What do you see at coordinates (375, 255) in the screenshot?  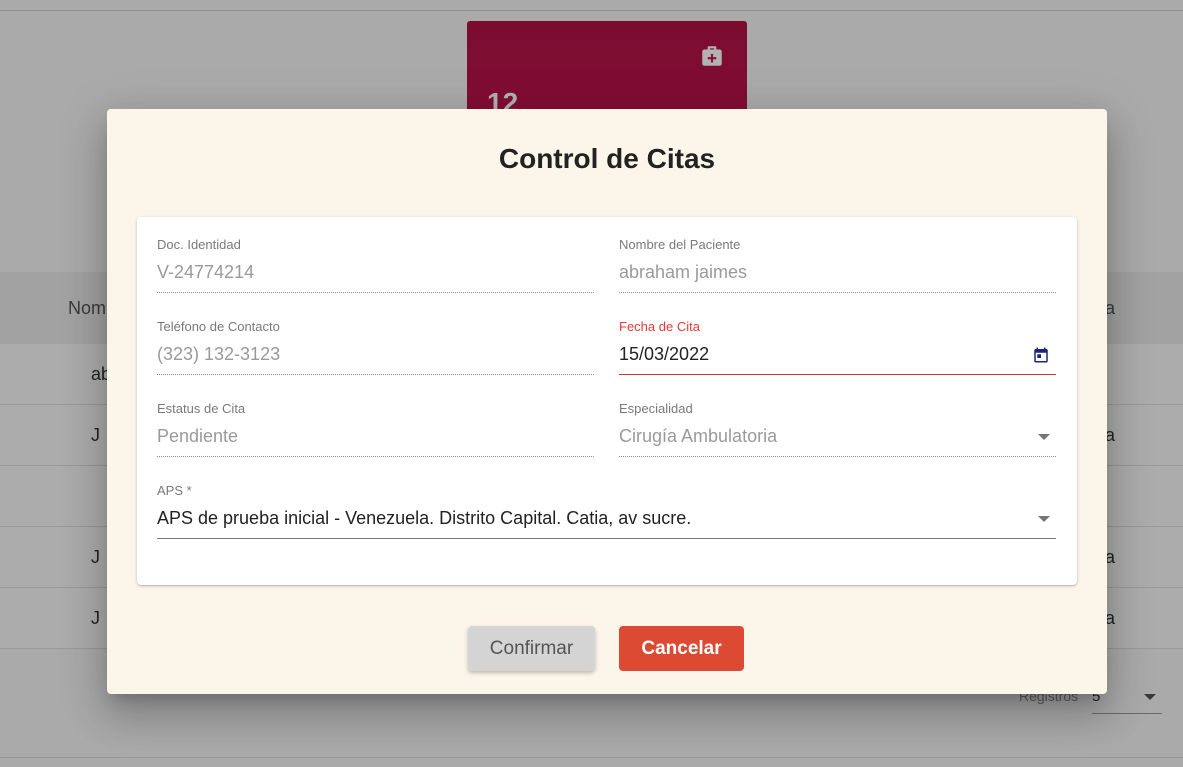 I see `doc-identidad-field: Doc. Identidad V-24774214` at bounding box center [375, 255].